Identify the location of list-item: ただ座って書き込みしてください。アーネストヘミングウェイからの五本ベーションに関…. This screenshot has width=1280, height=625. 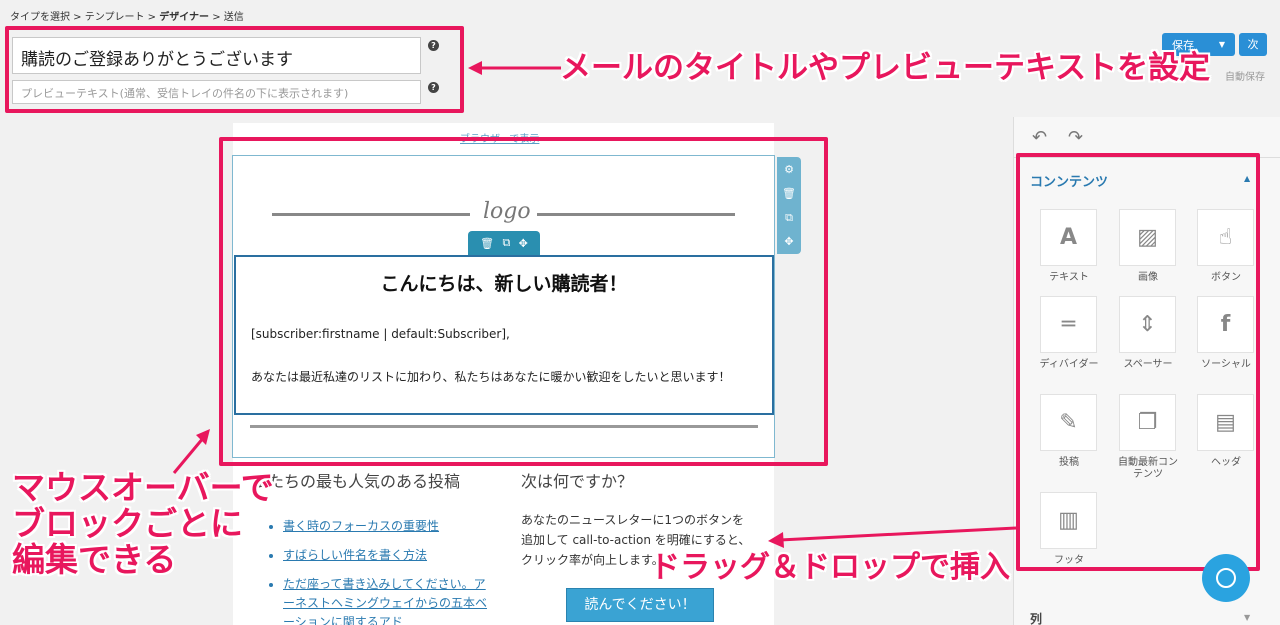
(385, 600).